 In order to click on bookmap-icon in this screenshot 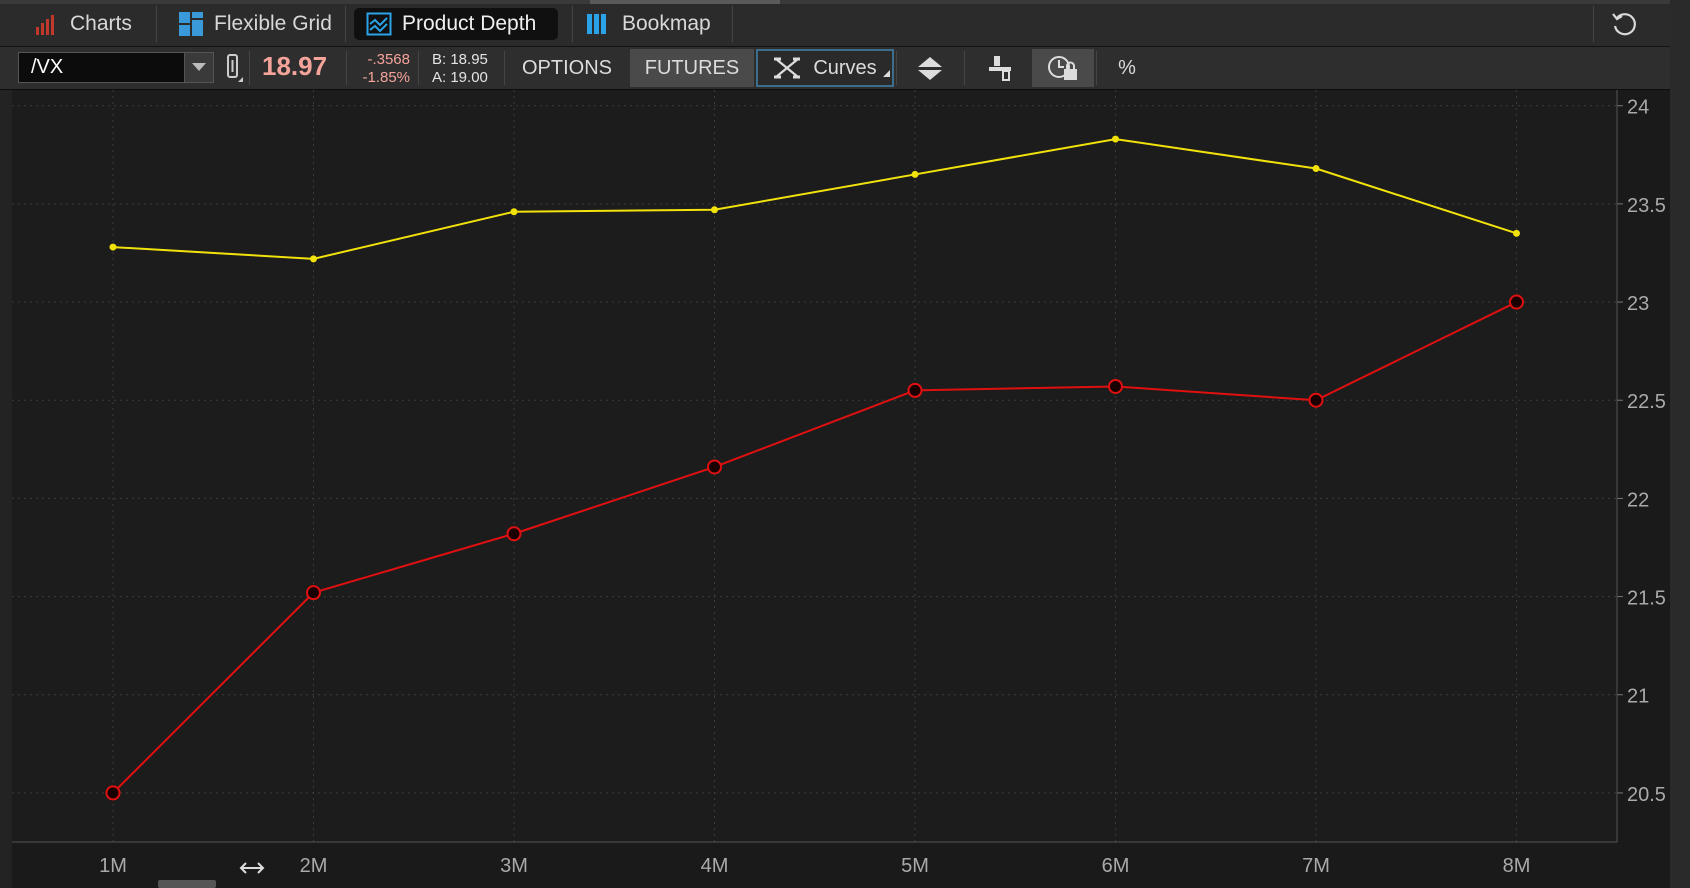, I will do `click(599, 24)`.